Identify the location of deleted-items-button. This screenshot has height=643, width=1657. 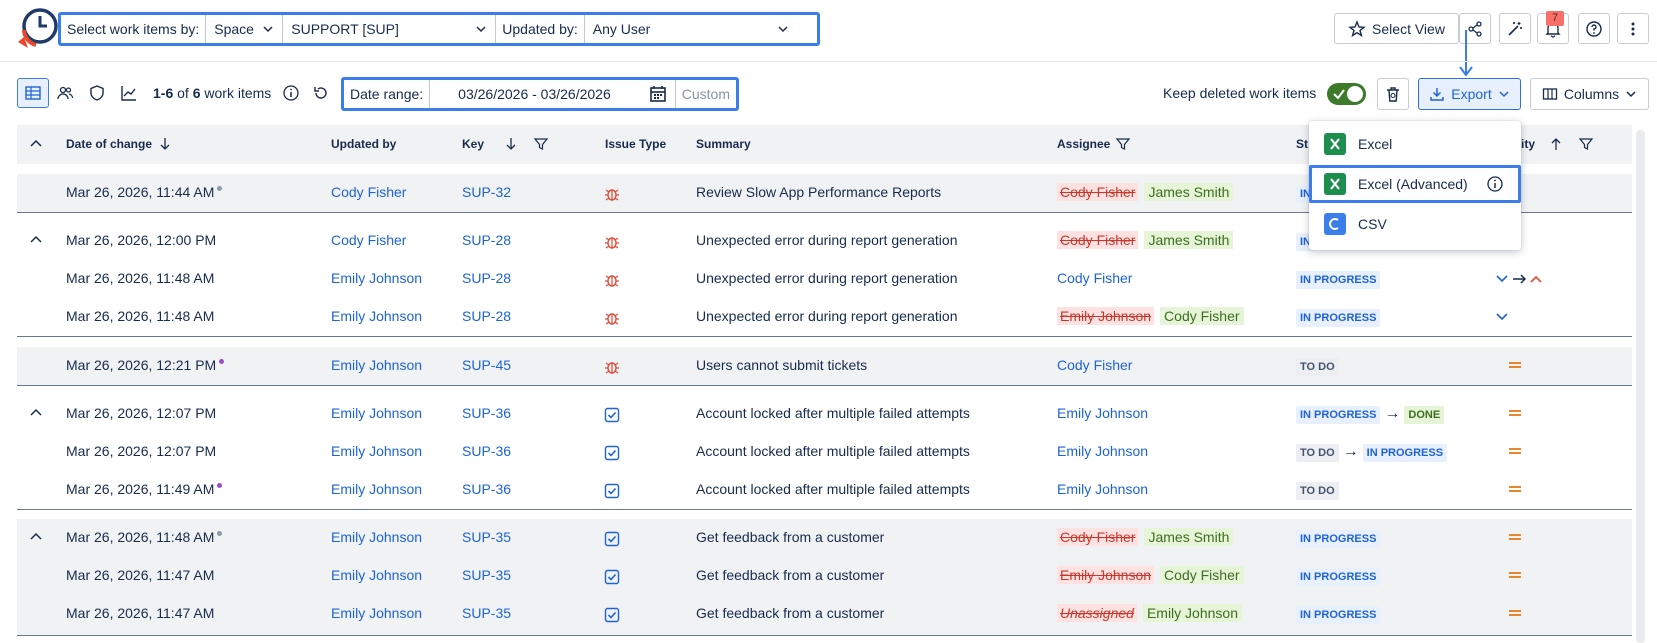
(1393, 94).